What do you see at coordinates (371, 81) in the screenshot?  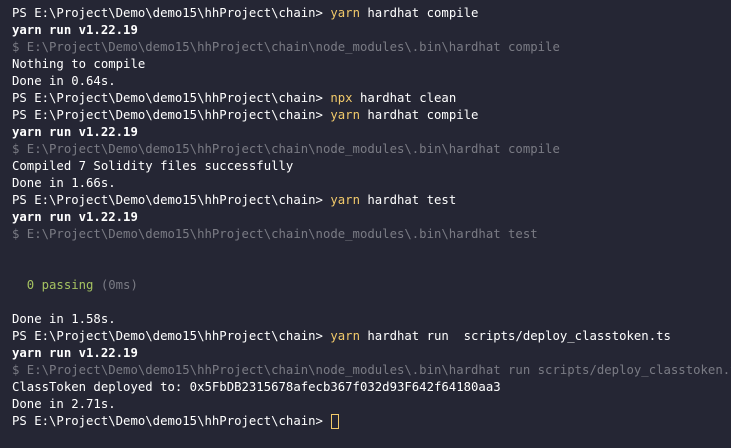 I see `terminal-line: Done in 0.64s.` at bounding box center [371, 81].